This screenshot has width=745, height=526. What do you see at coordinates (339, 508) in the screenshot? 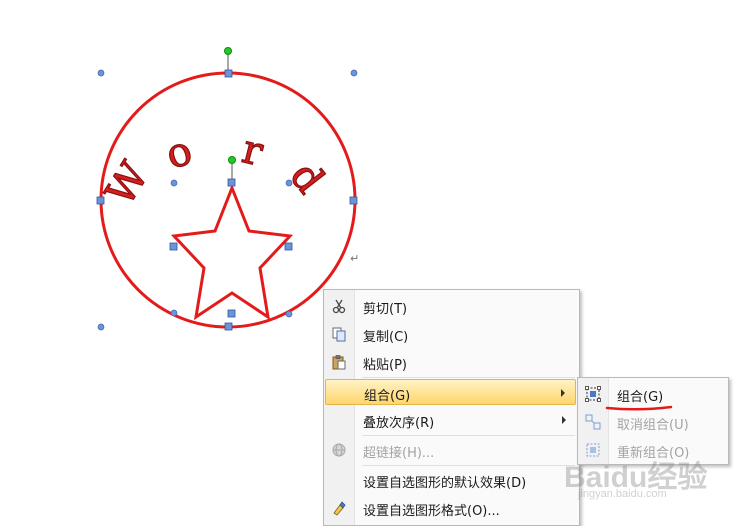
I see `format-shape-icon` at bounding box center [339, 508].